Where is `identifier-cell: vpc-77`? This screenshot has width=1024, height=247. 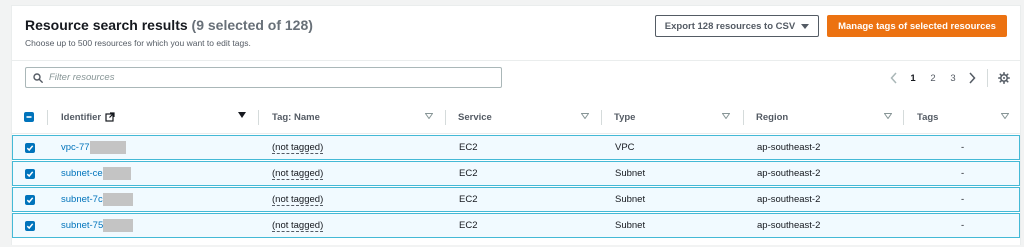
identifier-cell: vpc-77 is located at coordinates (93, 147).